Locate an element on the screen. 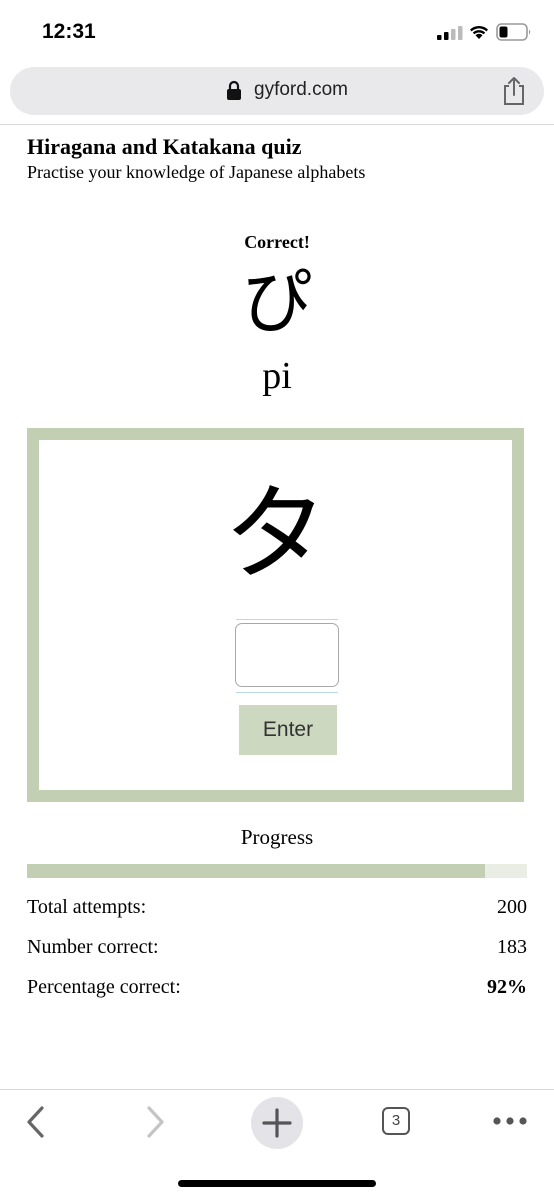  cellular-signal-icon is located at coordinates (450, 33).